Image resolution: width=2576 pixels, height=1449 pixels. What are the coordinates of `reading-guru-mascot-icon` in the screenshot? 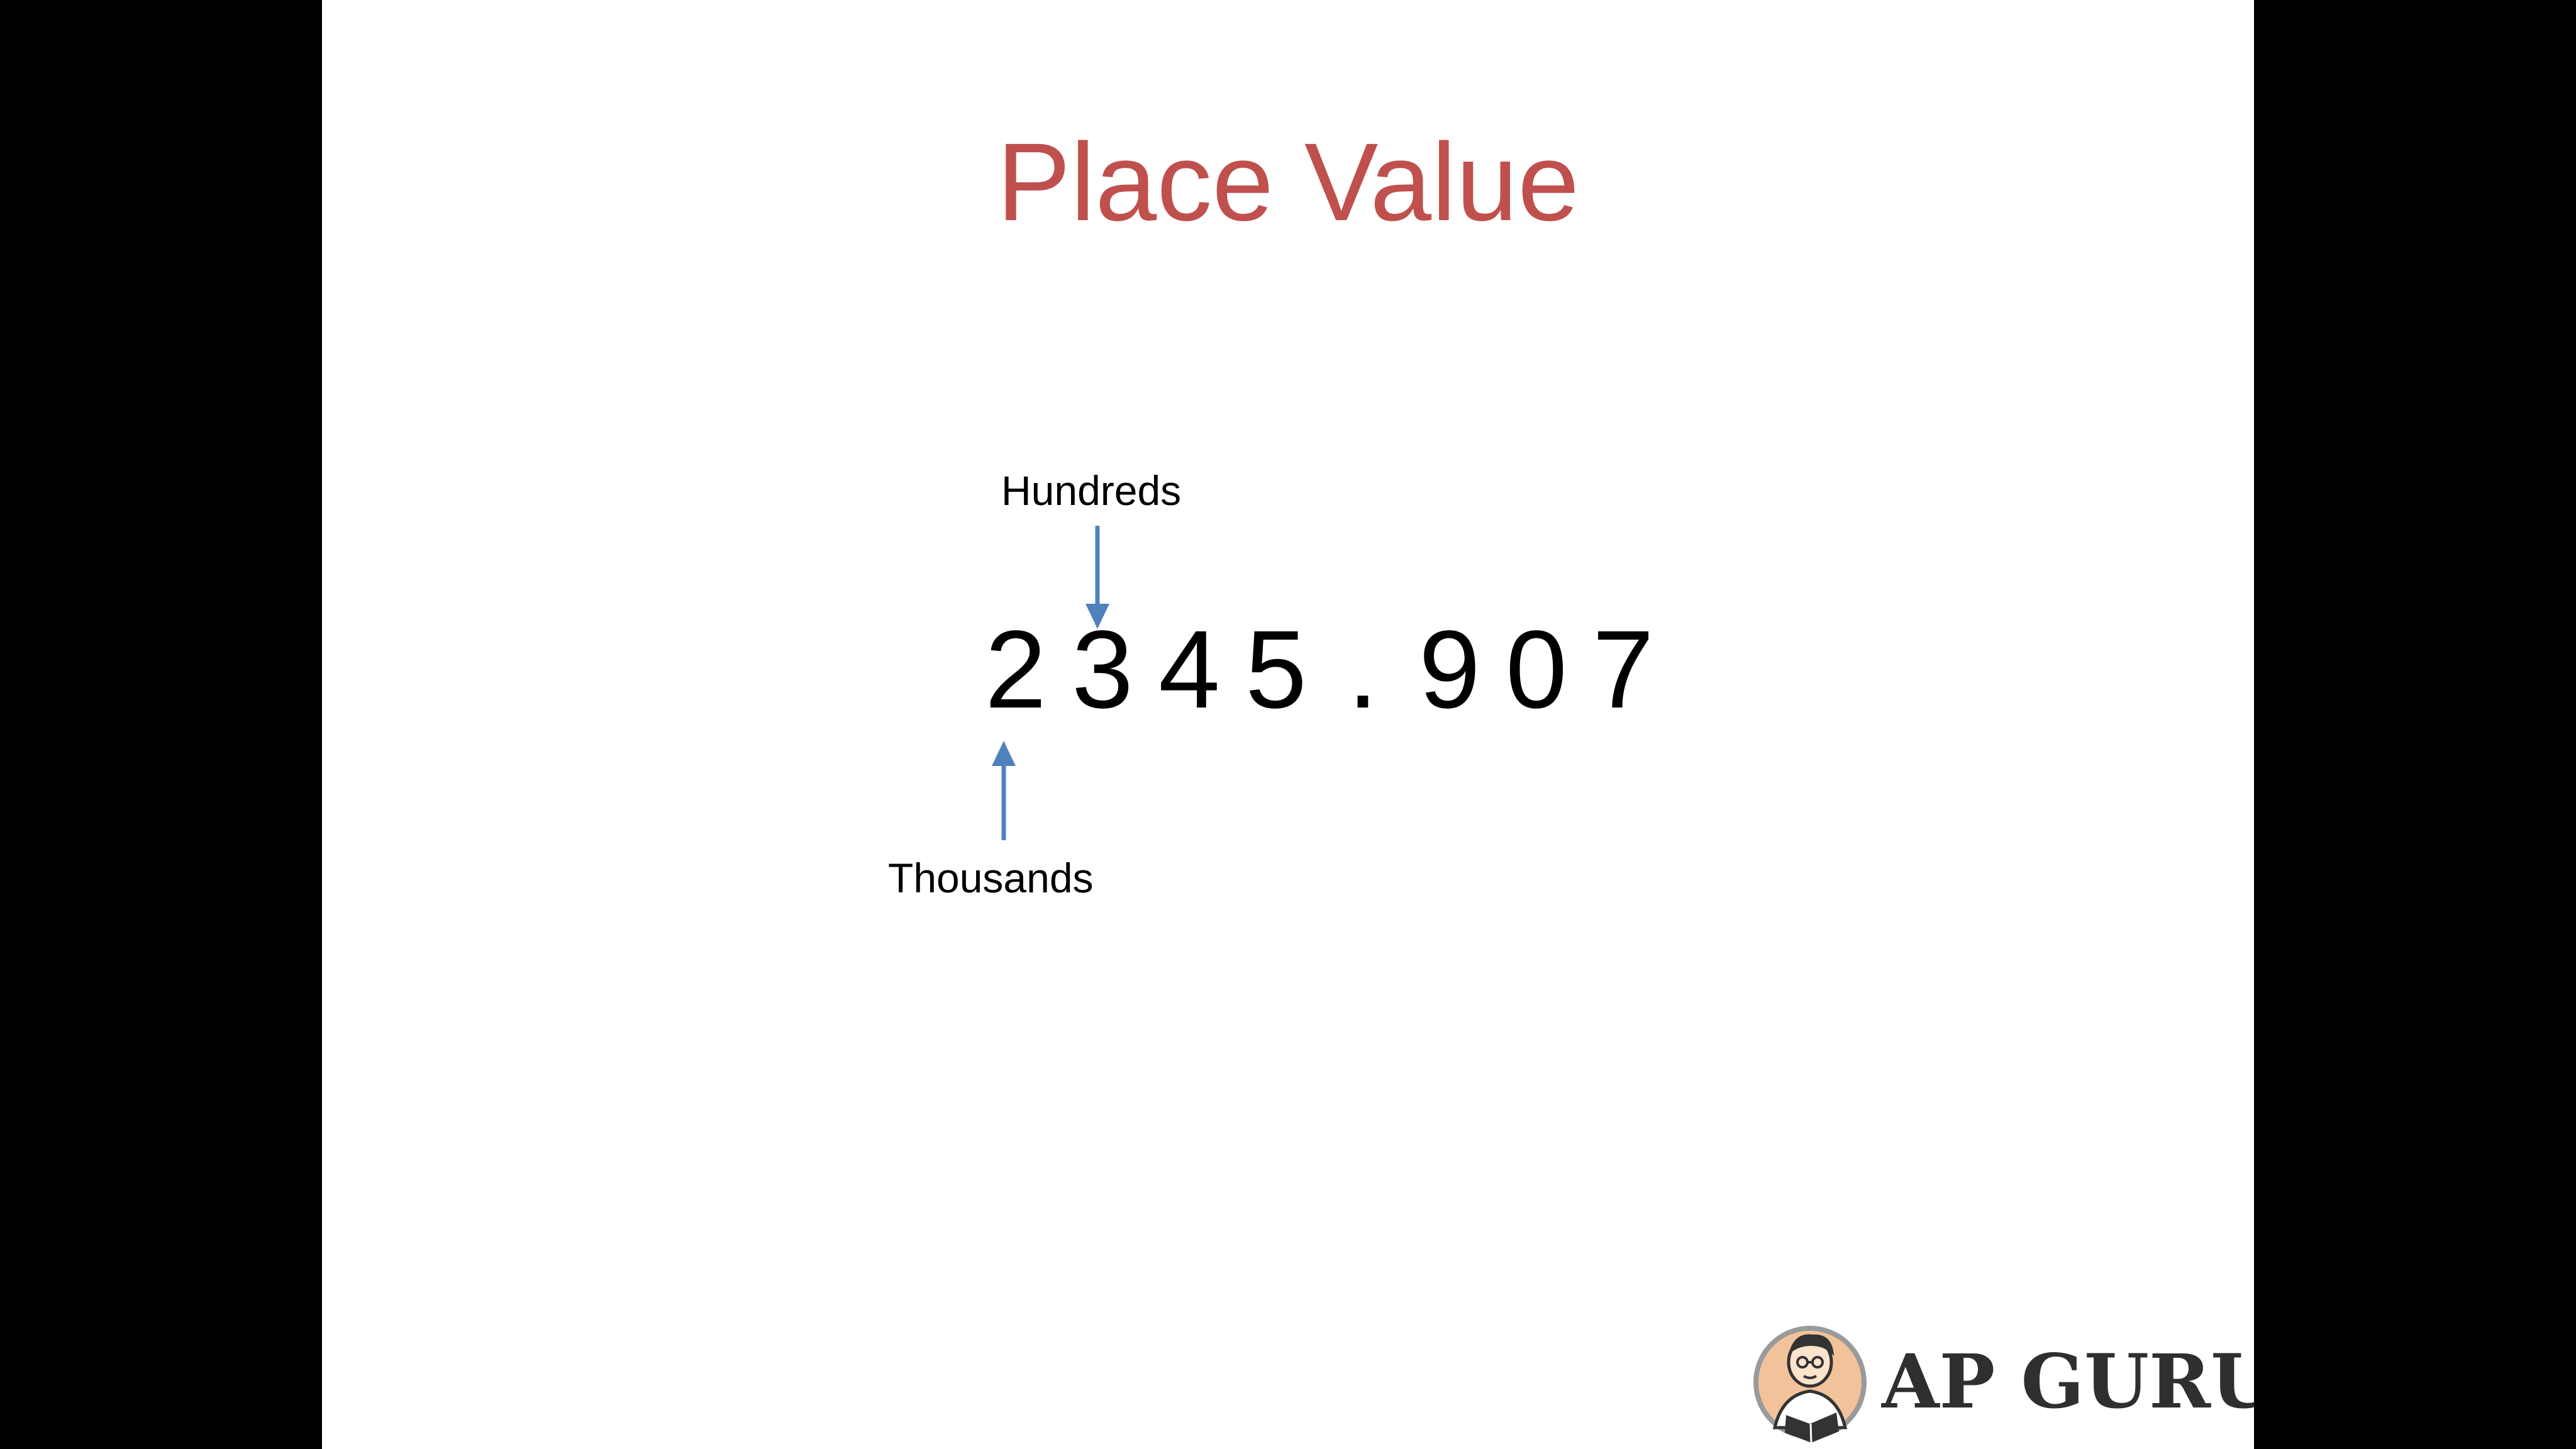 It's located at (1810, 1384).